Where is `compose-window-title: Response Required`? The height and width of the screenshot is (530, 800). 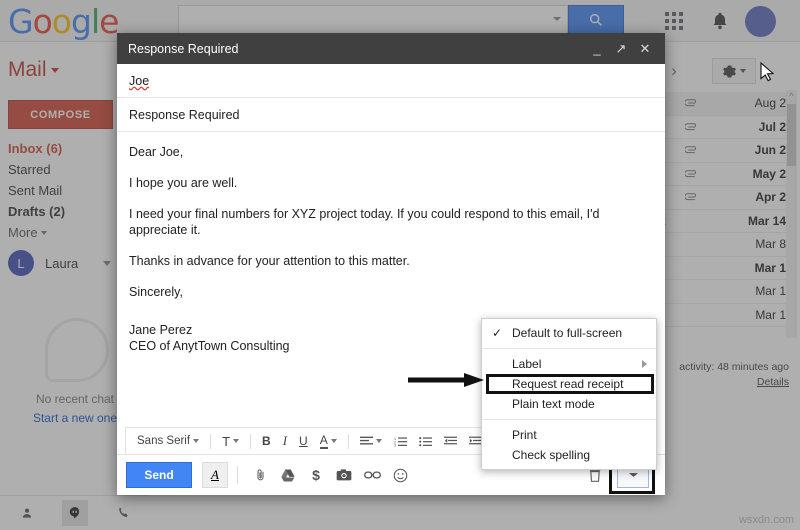 compose-window-title: Response Required is located at coordinates (183, 48).